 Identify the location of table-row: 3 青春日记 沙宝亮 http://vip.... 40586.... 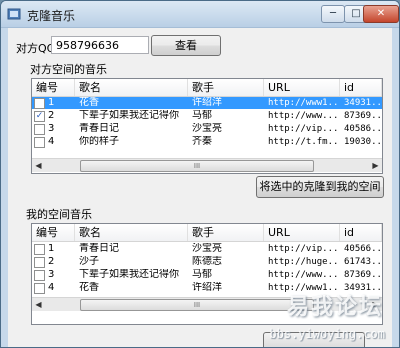
(207, 129).